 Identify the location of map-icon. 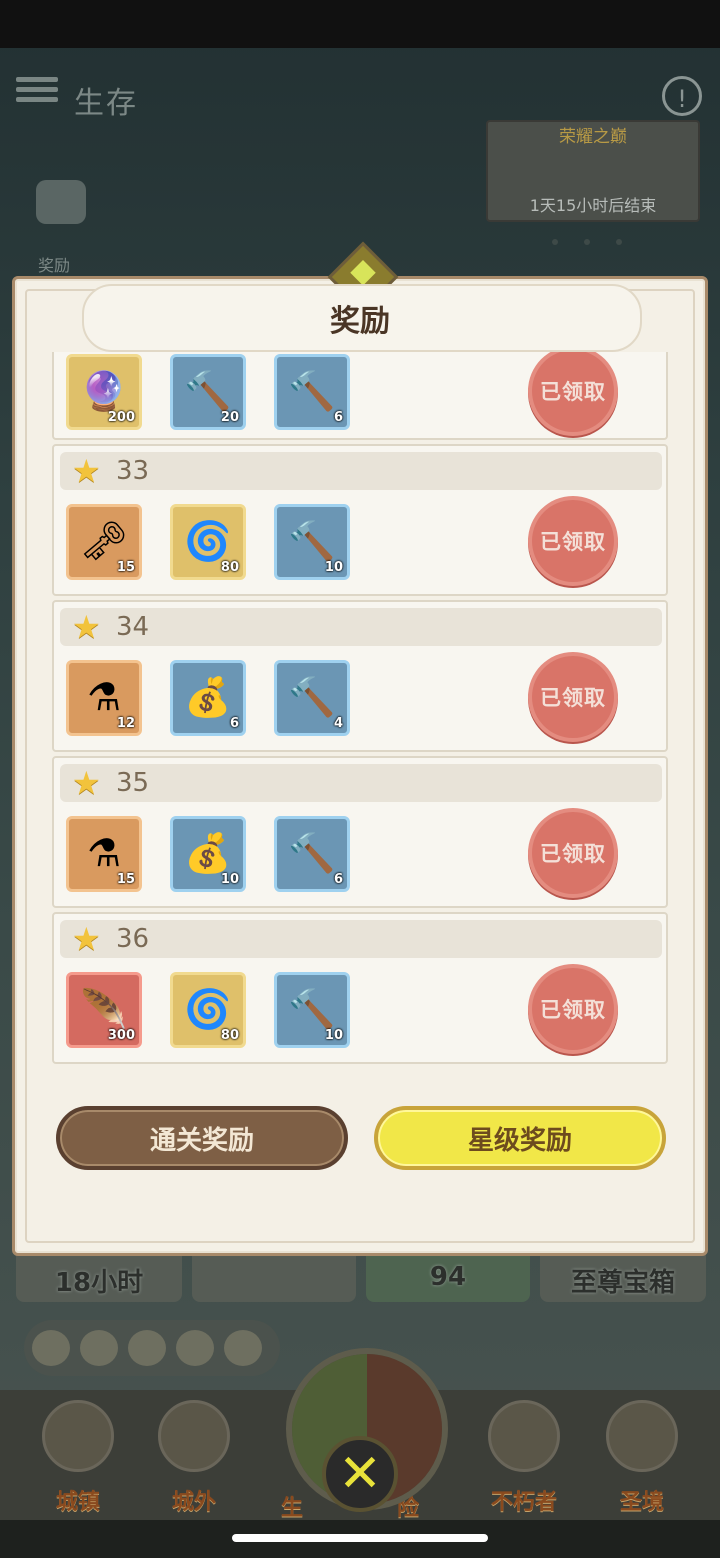
(194, 1436).